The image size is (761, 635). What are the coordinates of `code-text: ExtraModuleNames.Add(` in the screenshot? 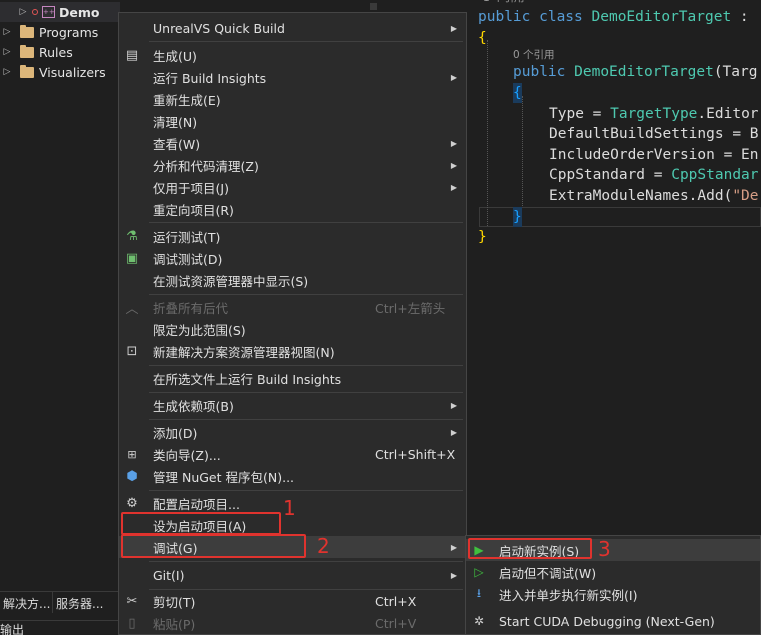 It's located at (641, 196).